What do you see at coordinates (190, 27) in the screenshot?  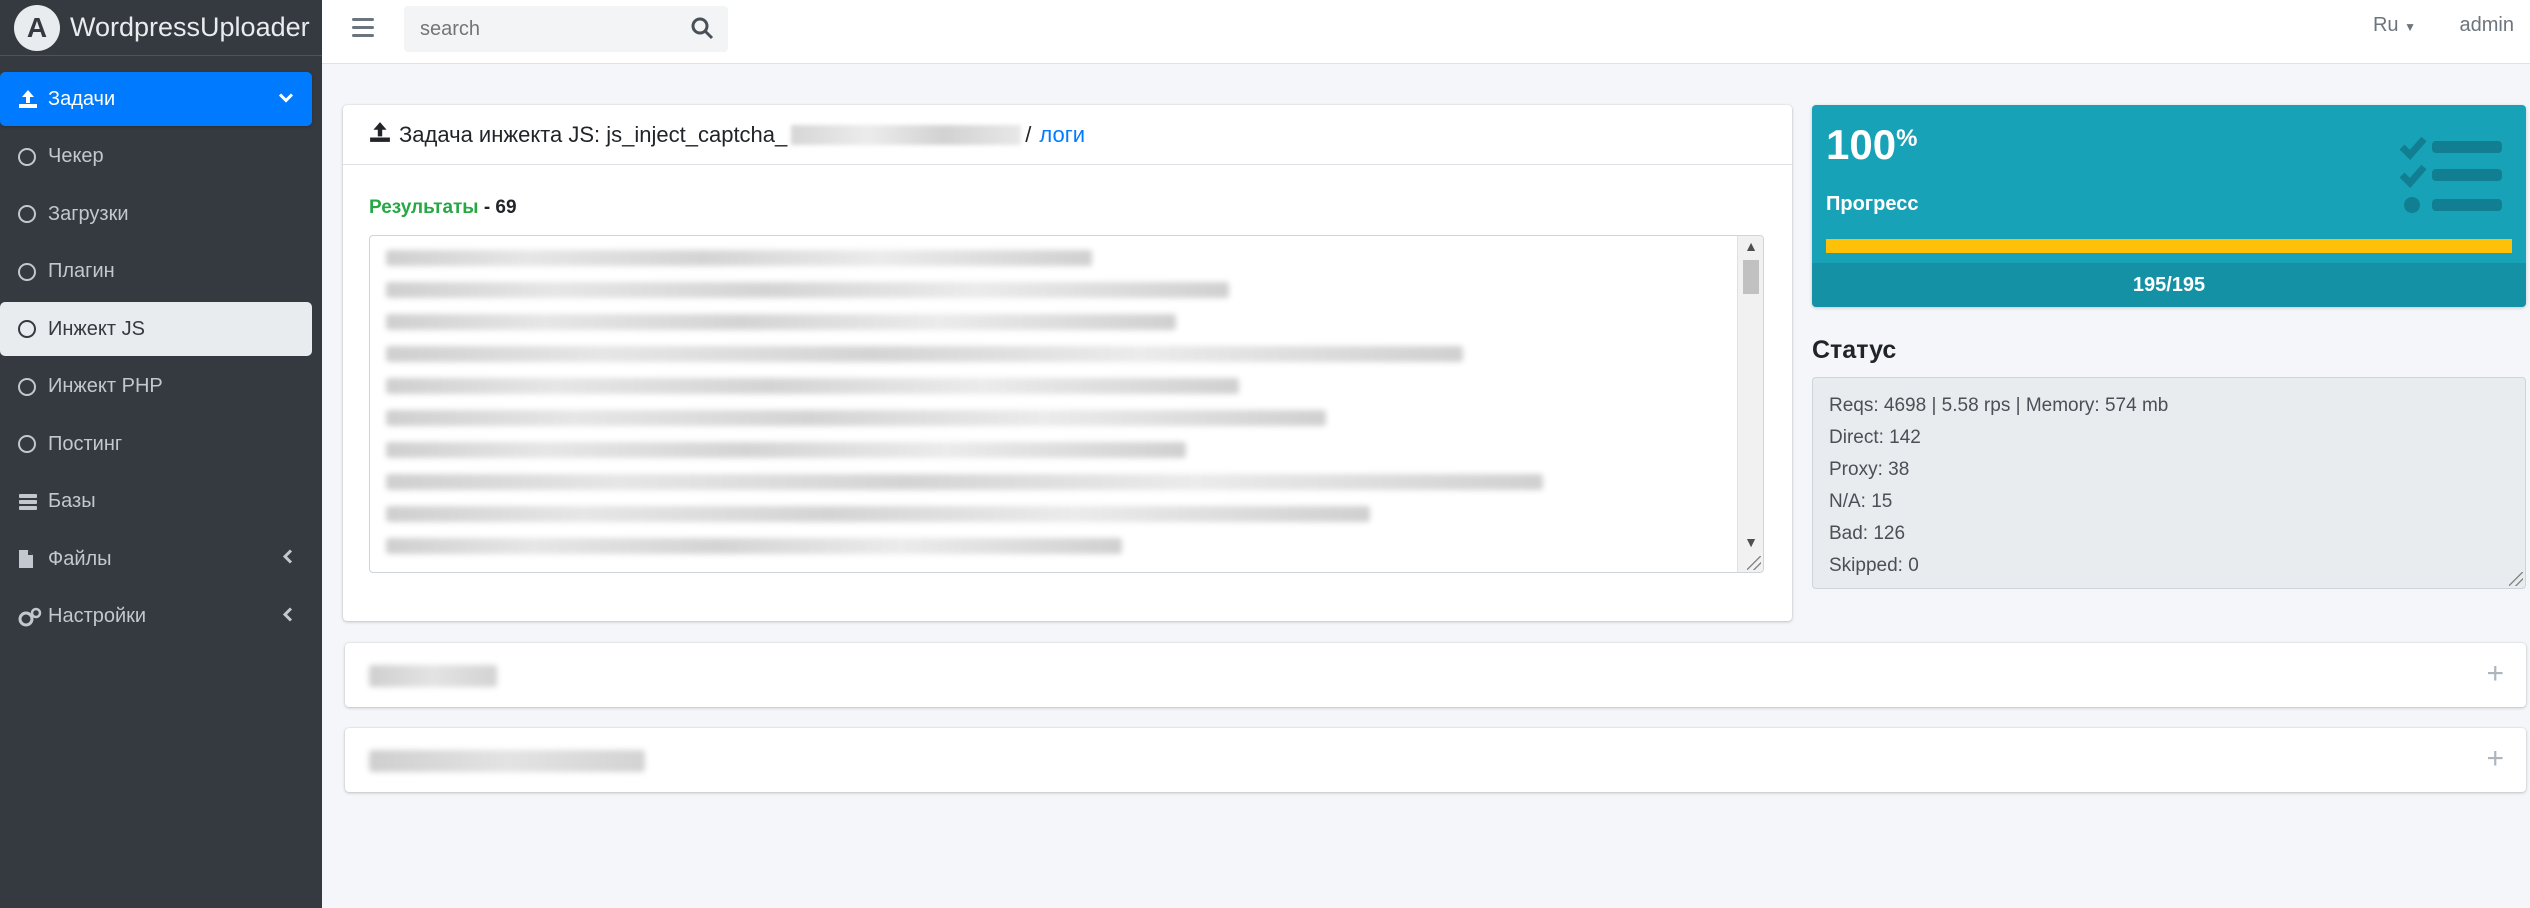 I see `brand-name: WordpressUploader` at bounding box center [190, 27].